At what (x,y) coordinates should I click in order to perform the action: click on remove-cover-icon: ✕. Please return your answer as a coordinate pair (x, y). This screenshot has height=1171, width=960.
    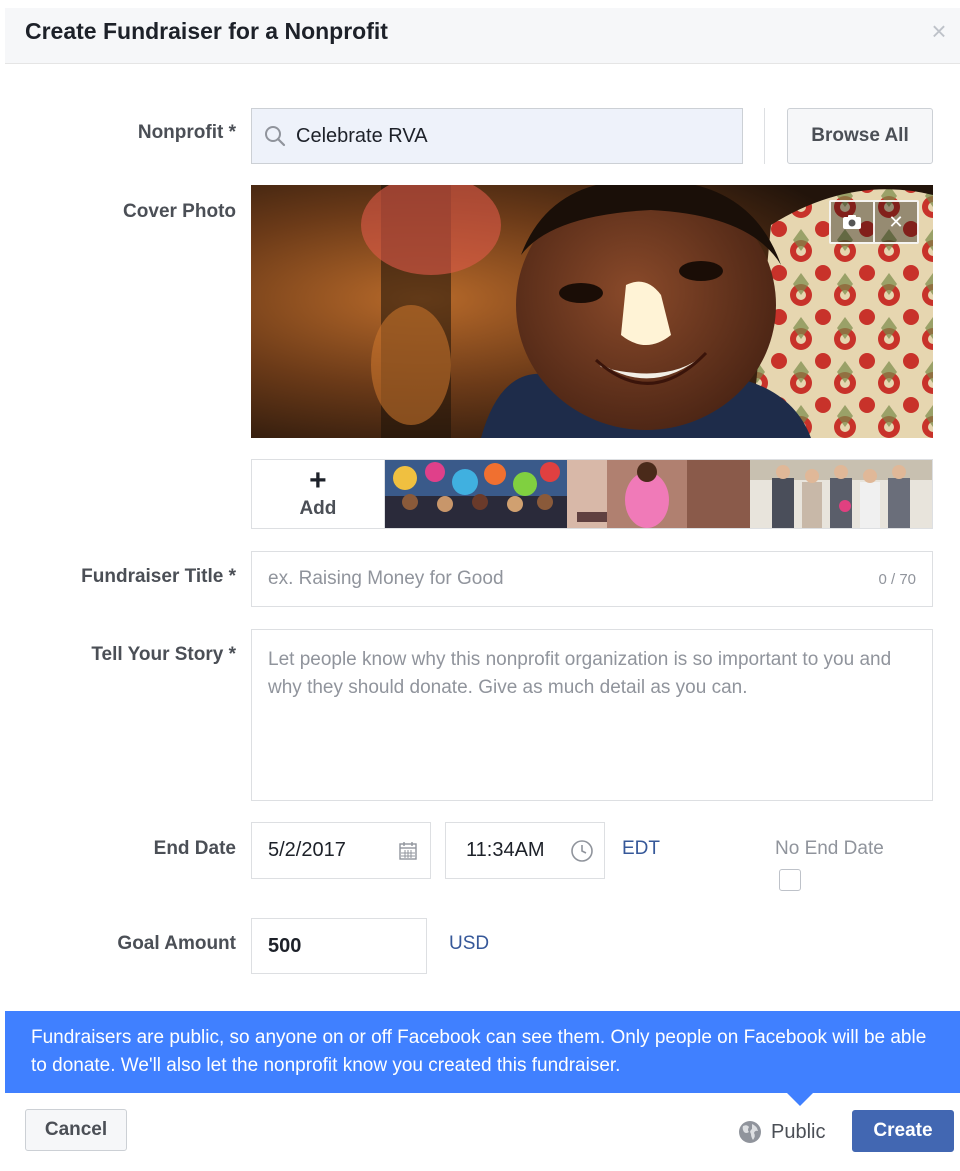
    Looking at the image, I should click on (895, 222).